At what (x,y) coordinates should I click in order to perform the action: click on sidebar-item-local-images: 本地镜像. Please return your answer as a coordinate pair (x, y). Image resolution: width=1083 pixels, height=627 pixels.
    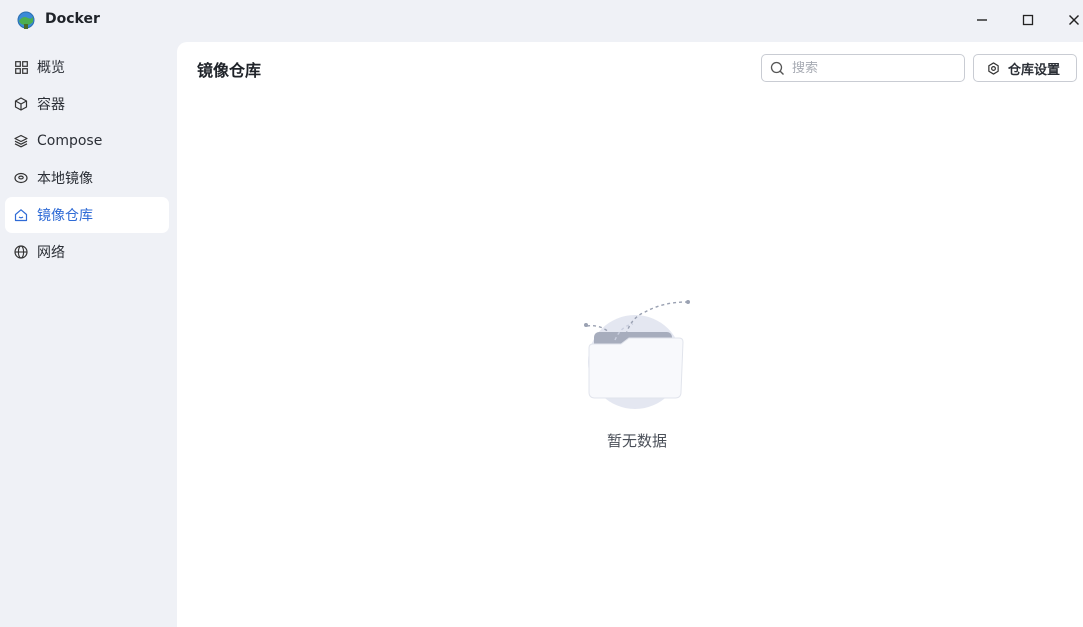
    Looking at the image, I should click on (87, 178).